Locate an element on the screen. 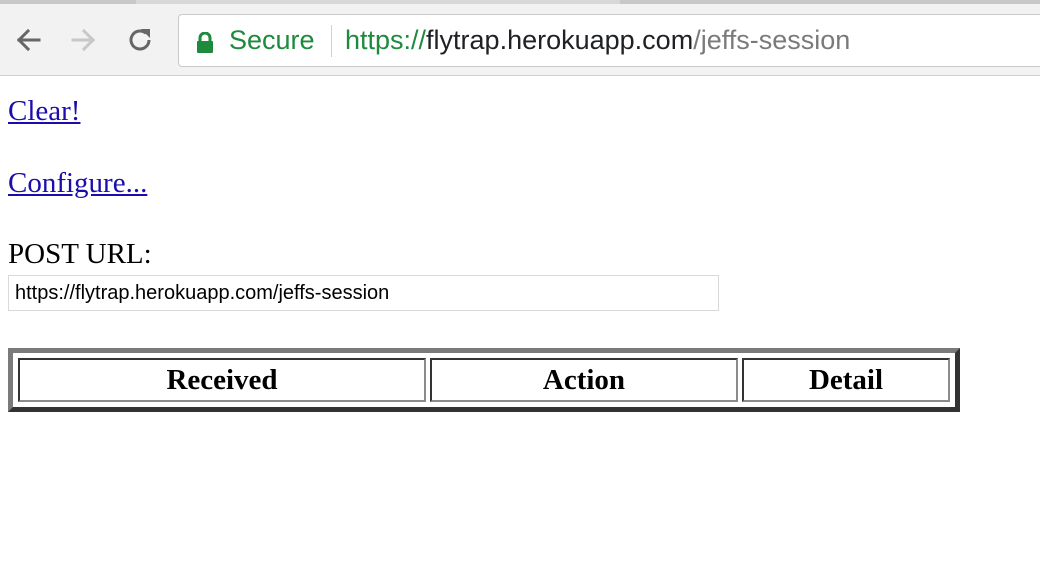 This screenshot has width=1040, height=574. reload-icon is located at coordinates (140, 40).